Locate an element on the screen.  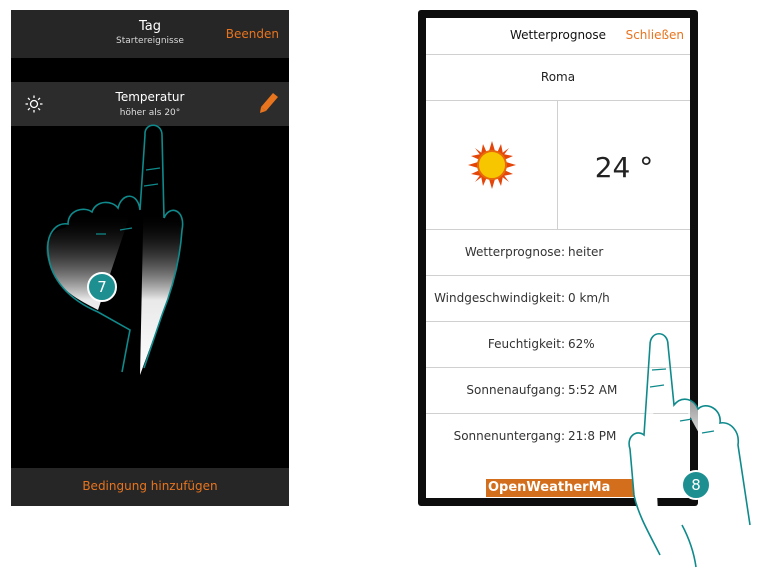
weather-summary: 24 ° is located at coordinates (558, 165).